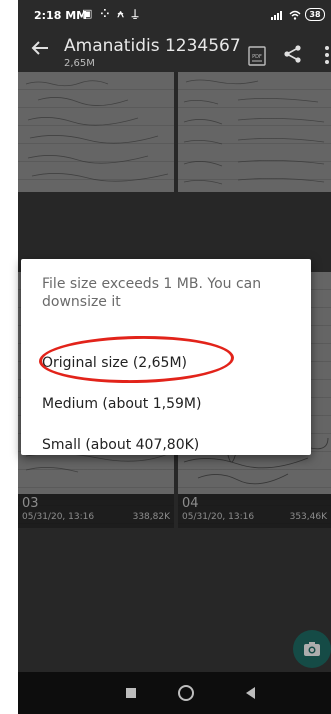  What do you see at coordinates (326, 55) in the screenshot?
I see `more-options-icon` at bounding box center [326, 55].